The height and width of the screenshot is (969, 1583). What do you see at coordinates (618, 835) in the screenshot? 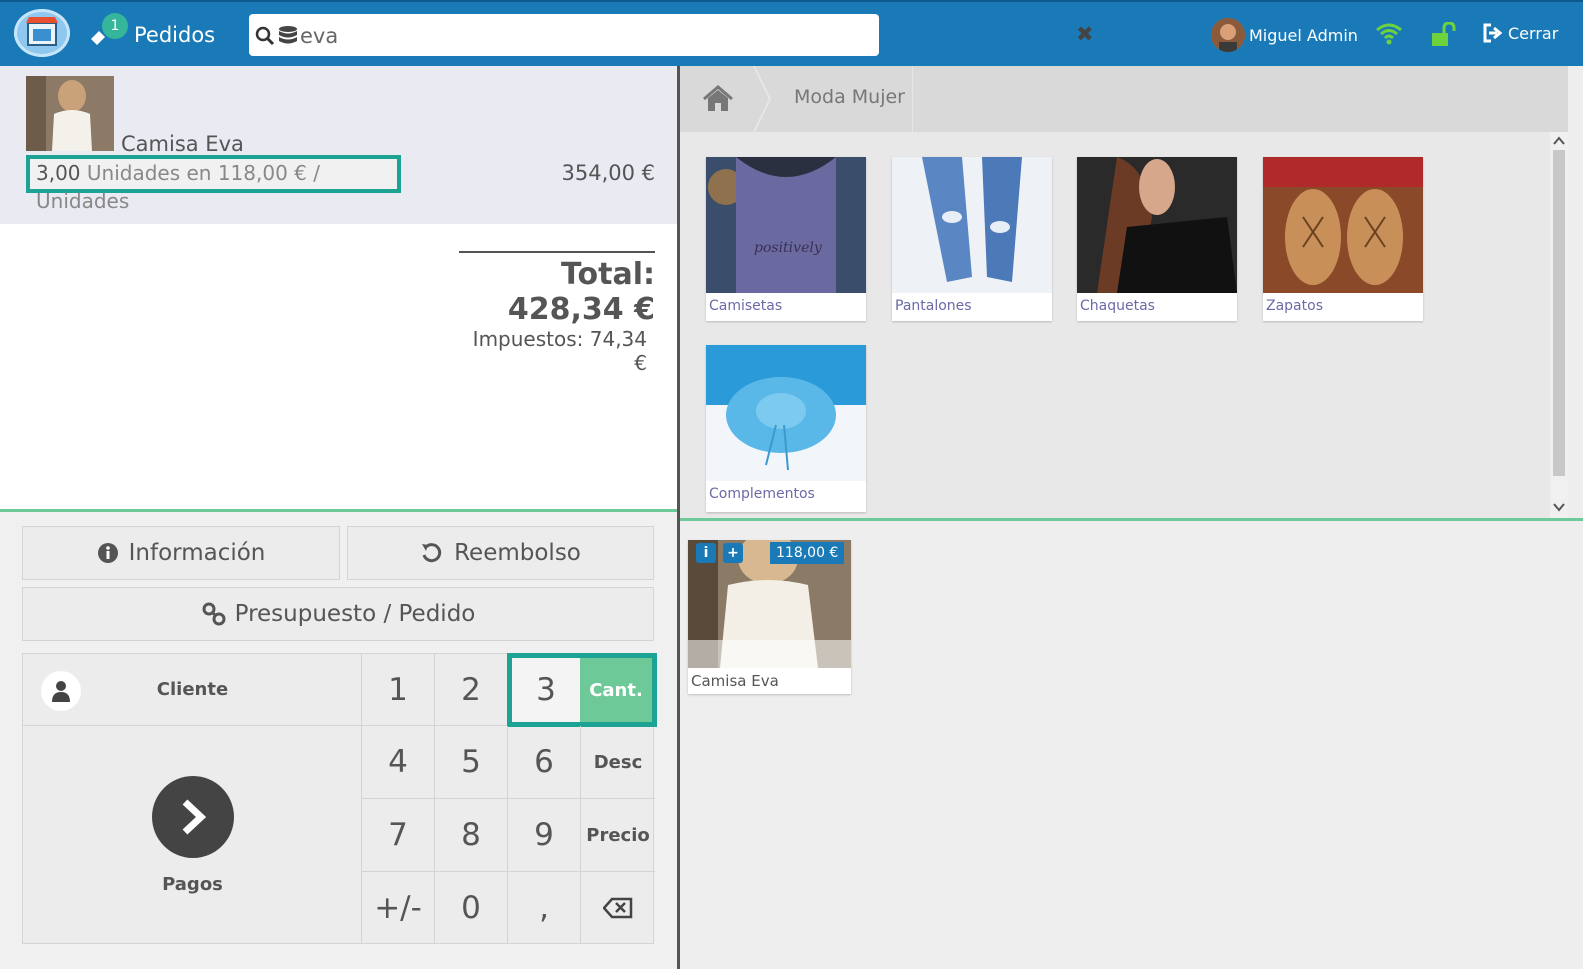
I see `price-mode-button: Precio` at bounding box center [618, 835].